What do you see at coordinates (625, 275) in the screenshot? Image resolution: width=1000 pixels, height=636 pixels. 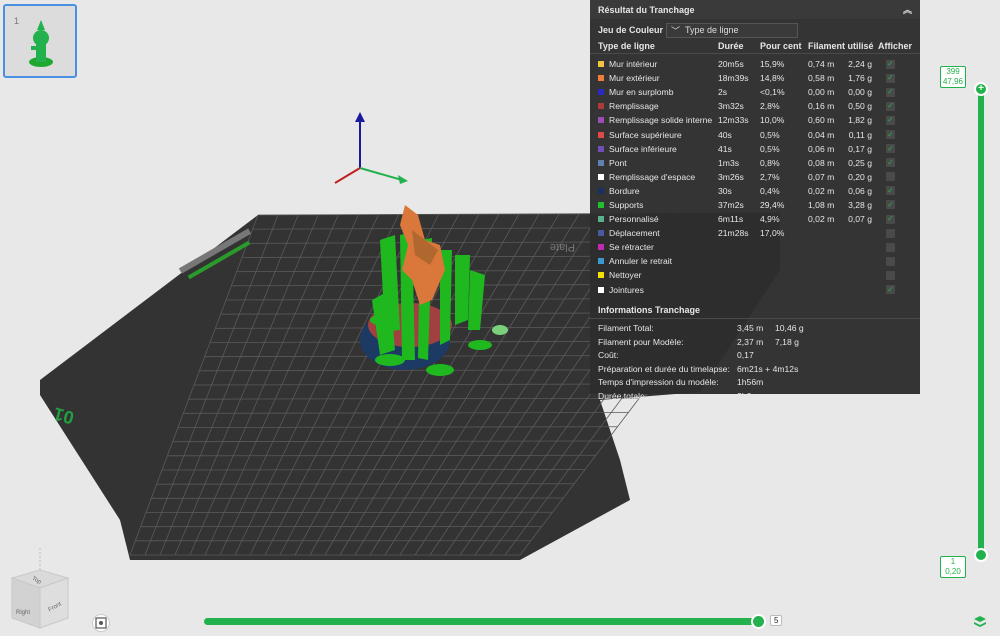 I see `line-type-label: Nettoyer` at bounding box center [625, 275].